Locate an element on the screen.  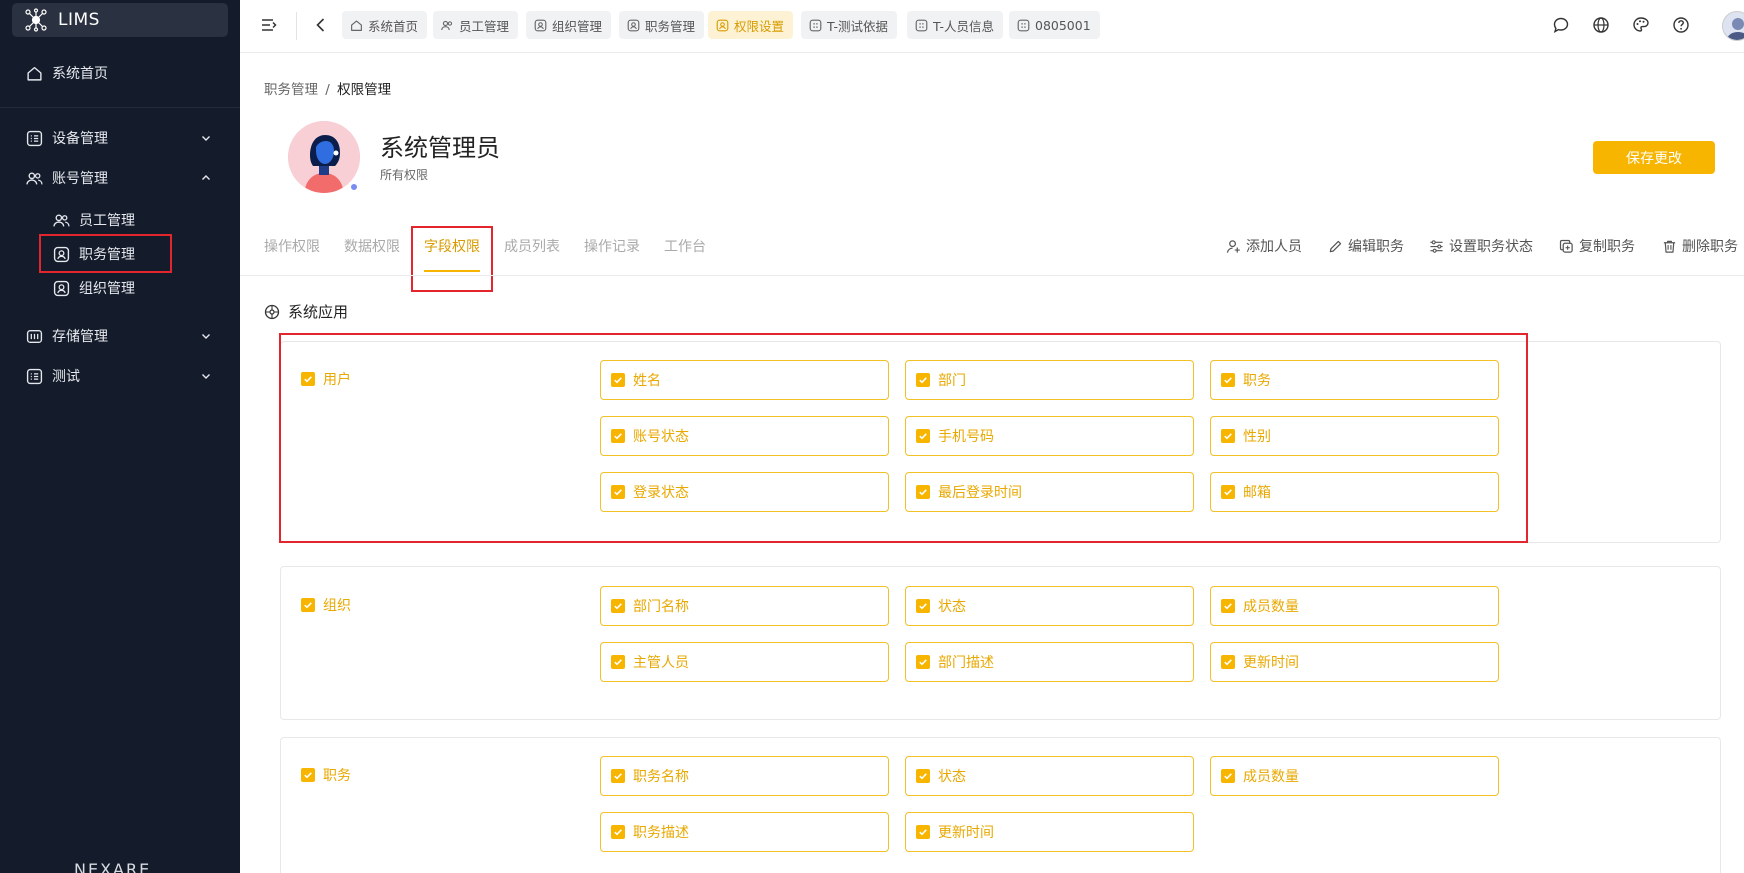
section-title: 系统应用 is located at coordinates (306, 311).